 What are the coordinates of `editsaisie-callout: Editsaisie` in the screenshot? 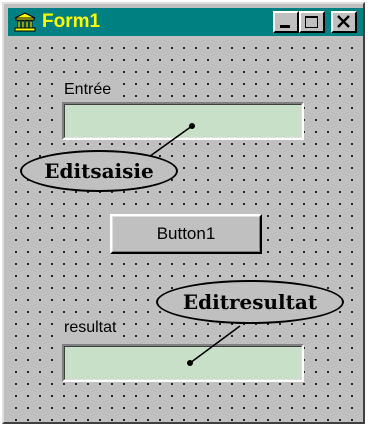 It's located at (99, 171).